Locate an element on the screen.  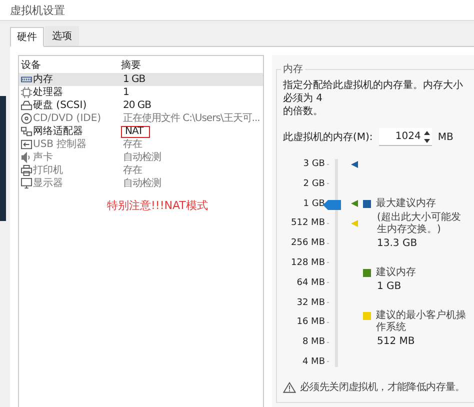
memory-input: 1024 is located at coordinates (405, 137).